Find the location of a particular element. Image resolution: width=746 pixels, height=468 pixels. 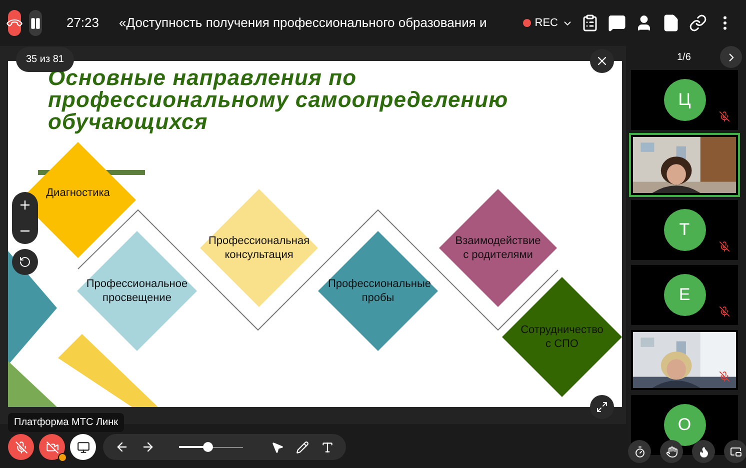

document-icon is located at coordinates (671, 23).